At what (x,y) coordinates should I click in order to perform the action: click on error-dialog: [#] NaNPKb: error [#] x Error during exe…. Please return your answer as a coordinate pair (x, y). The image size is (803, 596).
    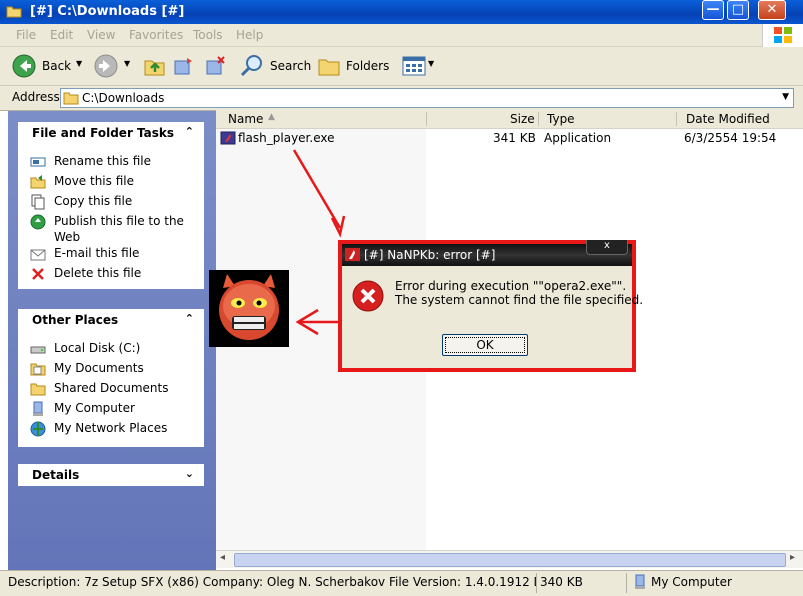
    Looking at the image, I should click on (492, 304).